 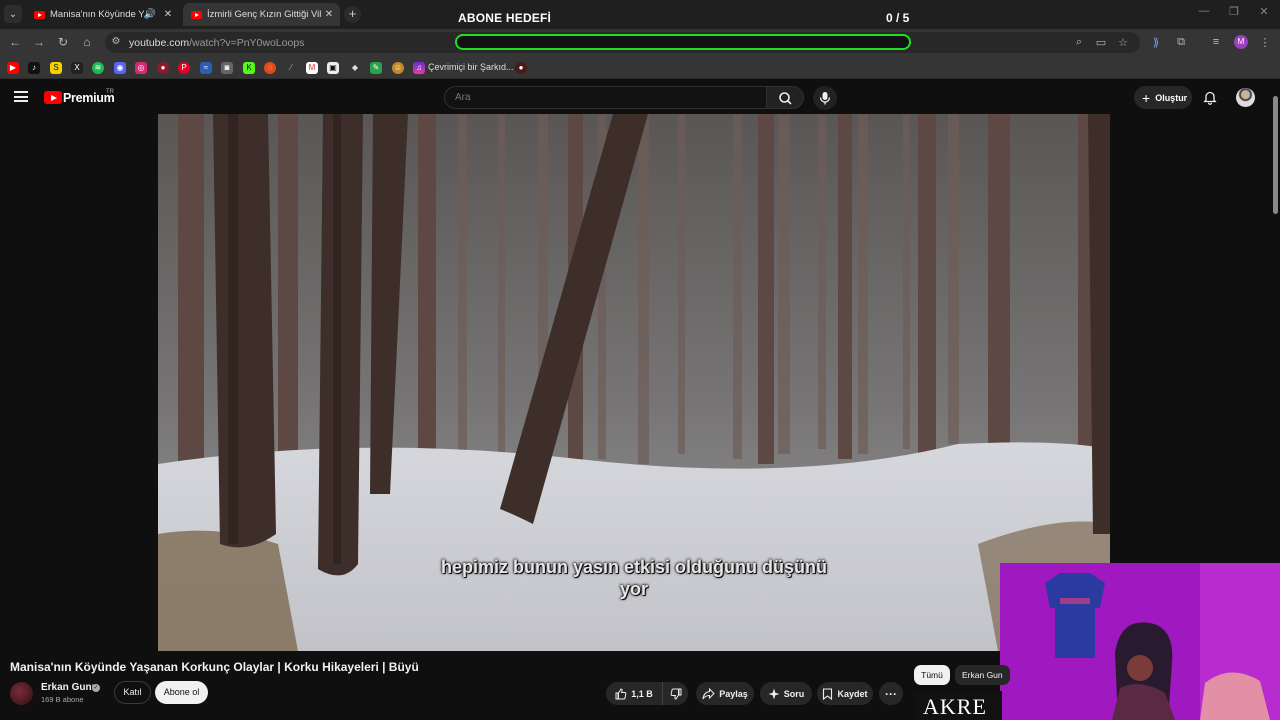 What do you see at coordinates (1156, 42) in the screenshot?
I see `extension-wave-icon: ⟫` at bounding box center [1156, 42].